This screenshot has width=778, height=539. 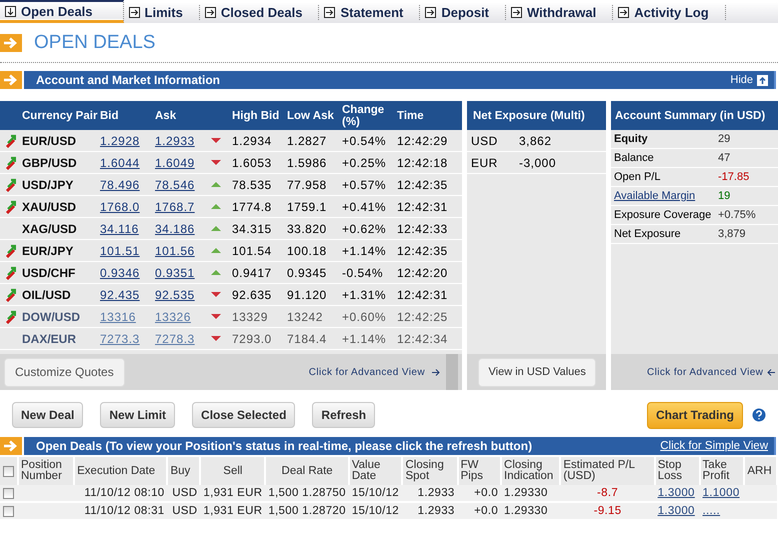 I want to click on action-button: New Limit, so click(x=138, y=415).